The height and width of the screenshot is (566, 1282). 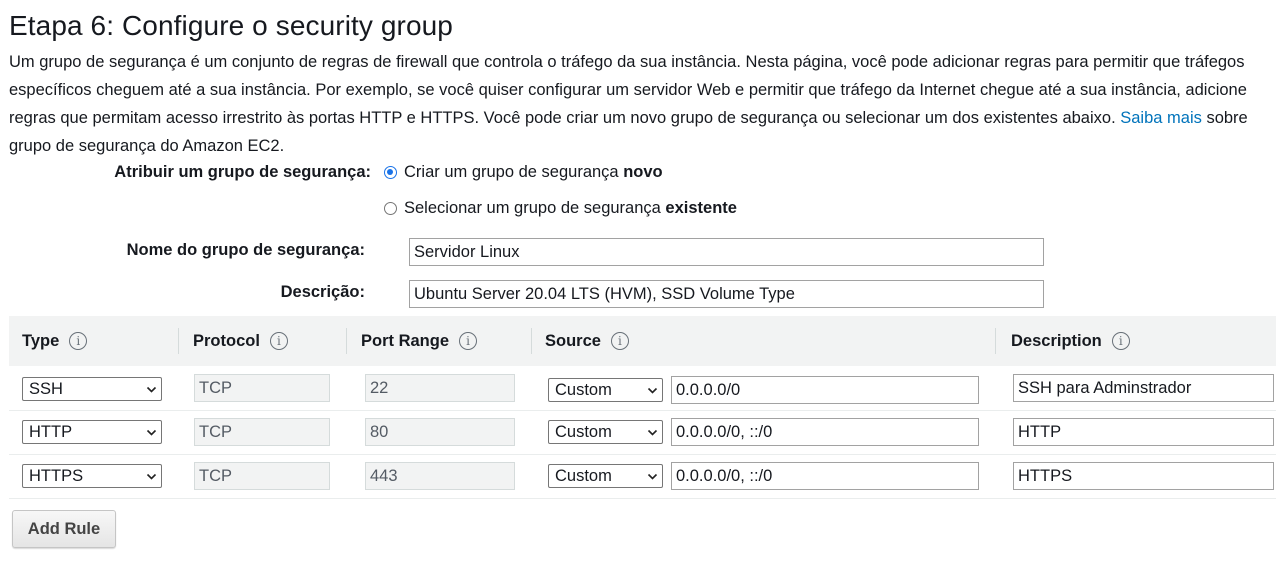 I want to click on radio-create-new: Criar um grupo de segurança novo, so click(x=523, y=172).